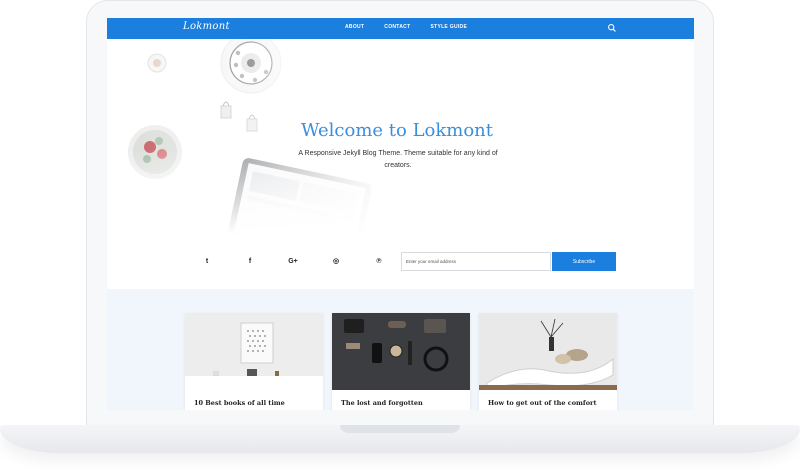  Describe the element at coordinates (354, 27) in the screenshot. I see `nav-link-about: ABOUT` at that location.